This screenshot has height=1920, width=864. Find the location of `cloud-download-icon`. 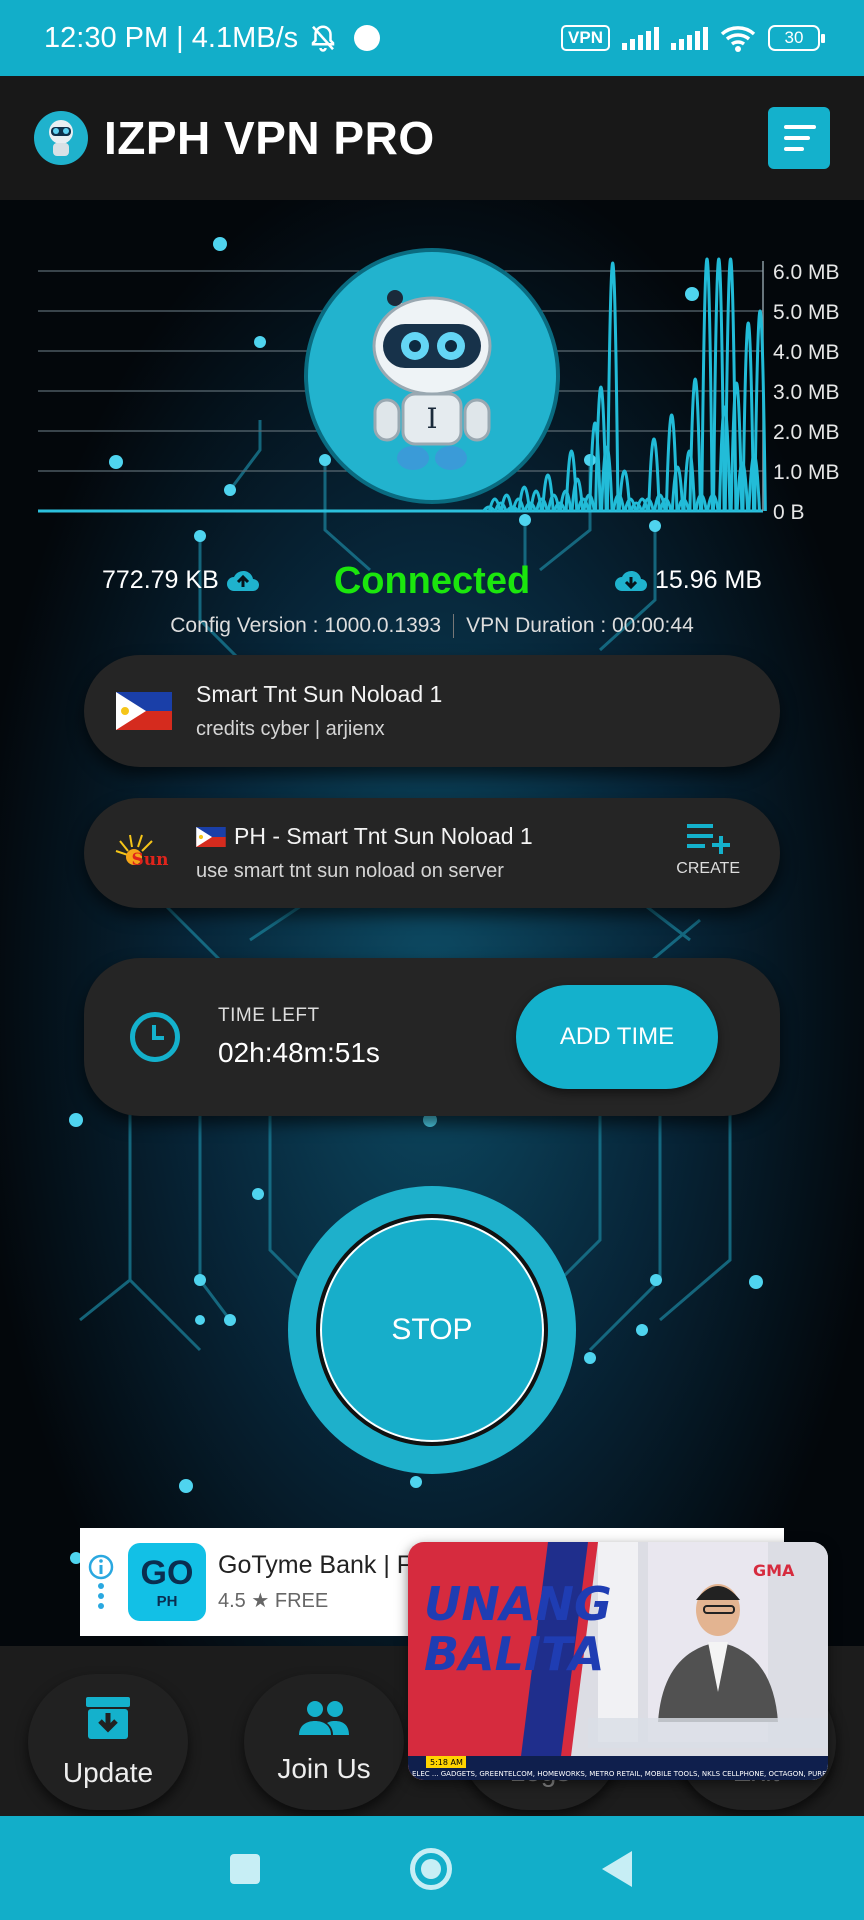

cloud-download-icon is located at coordinates (630, 580).